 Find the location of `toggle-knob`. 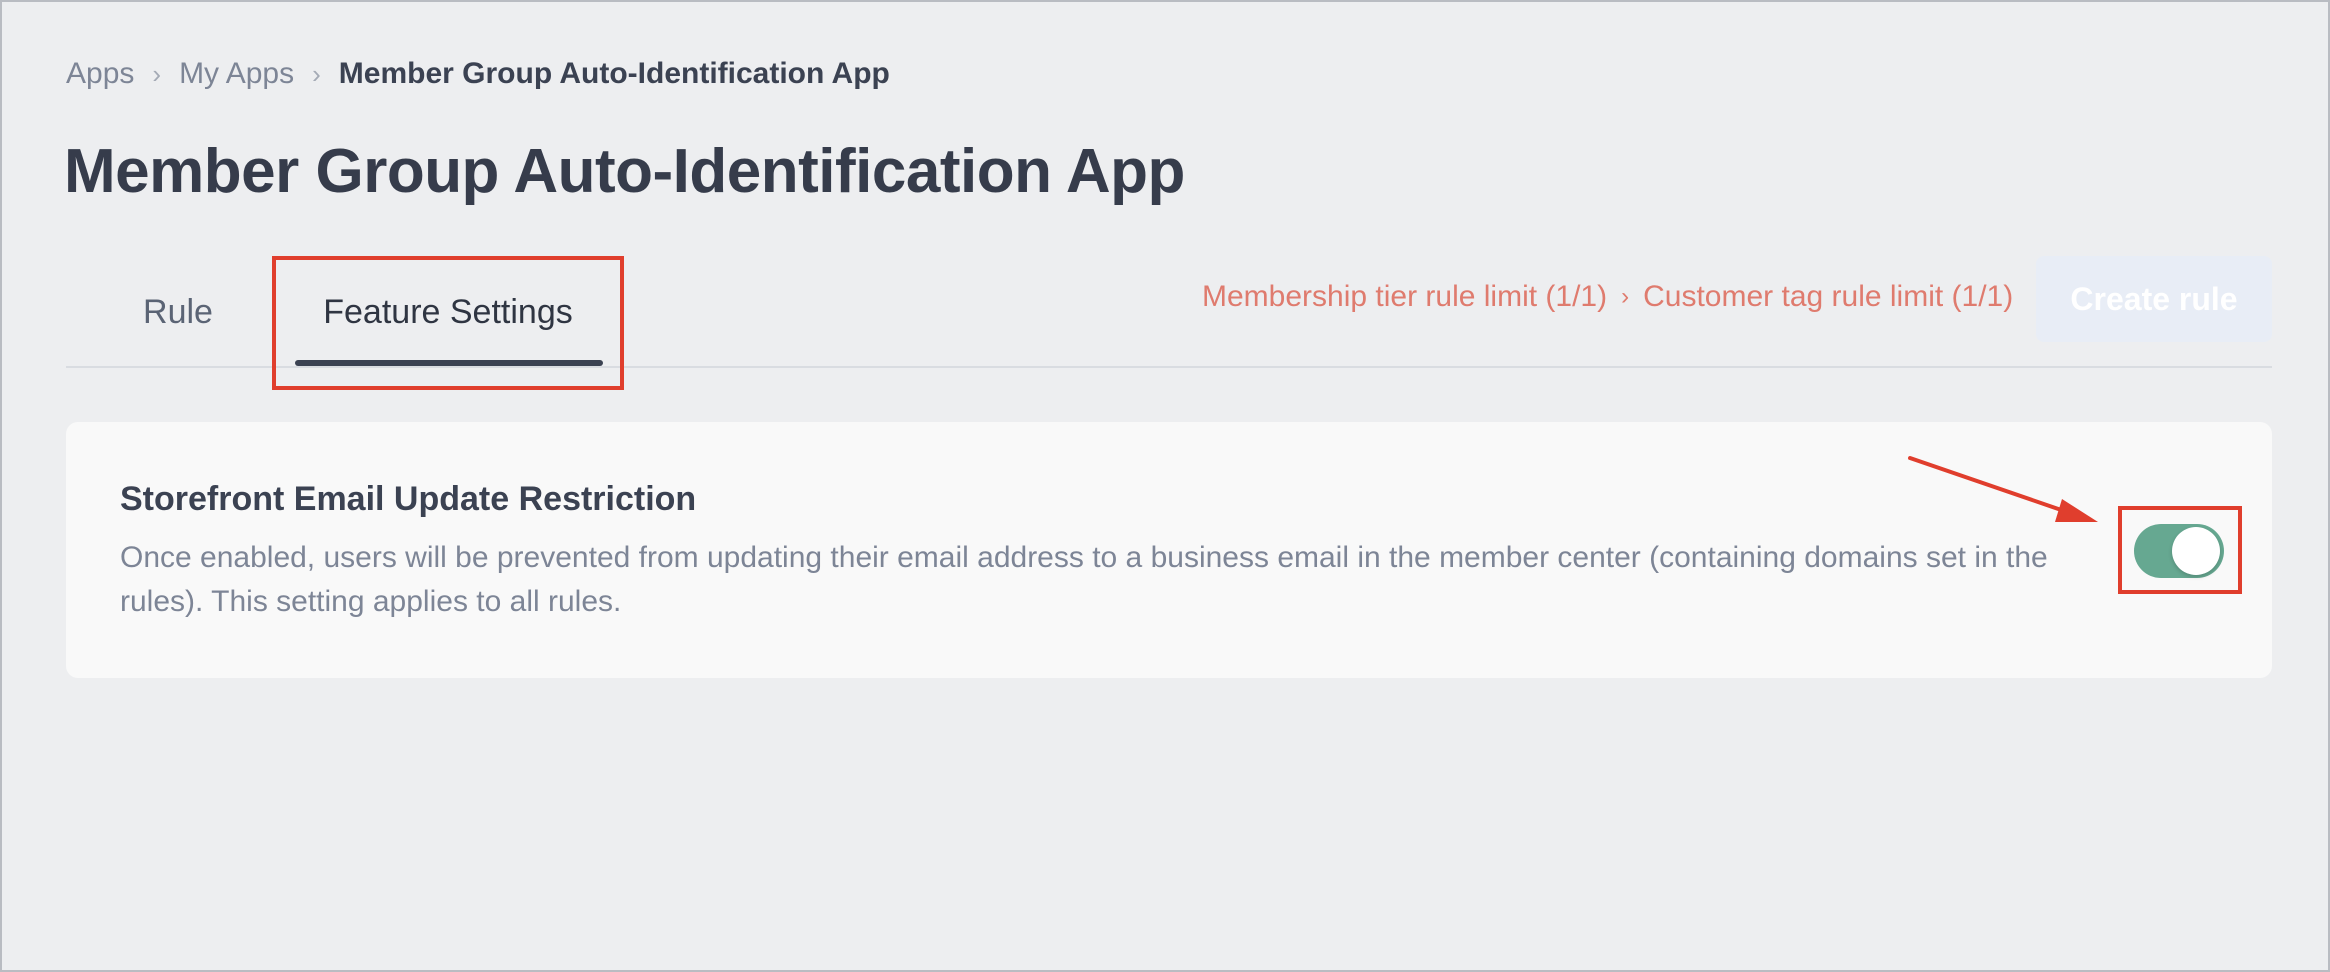

toggle-knob is located at coordinates (2196, 551).